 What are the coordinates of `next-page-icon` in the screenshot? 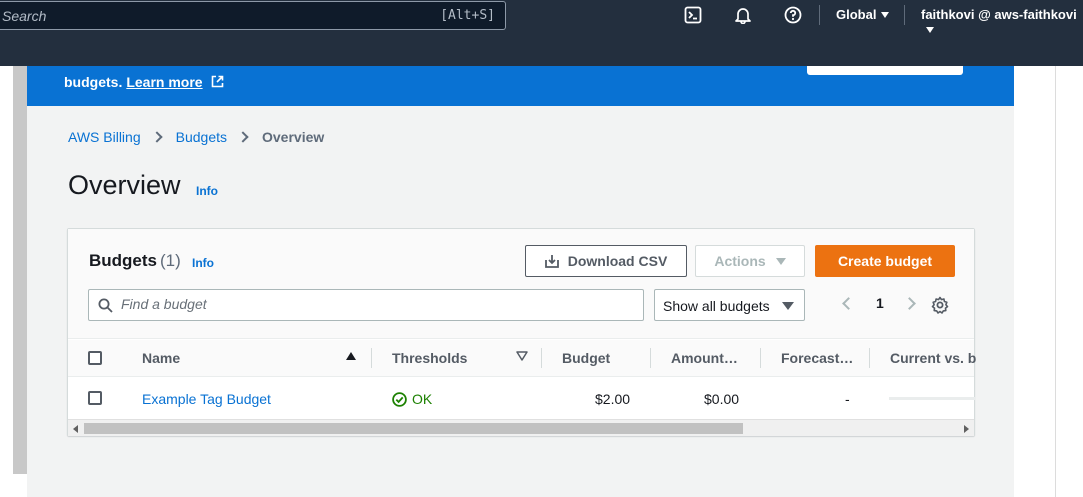 It's located at (909, 303).